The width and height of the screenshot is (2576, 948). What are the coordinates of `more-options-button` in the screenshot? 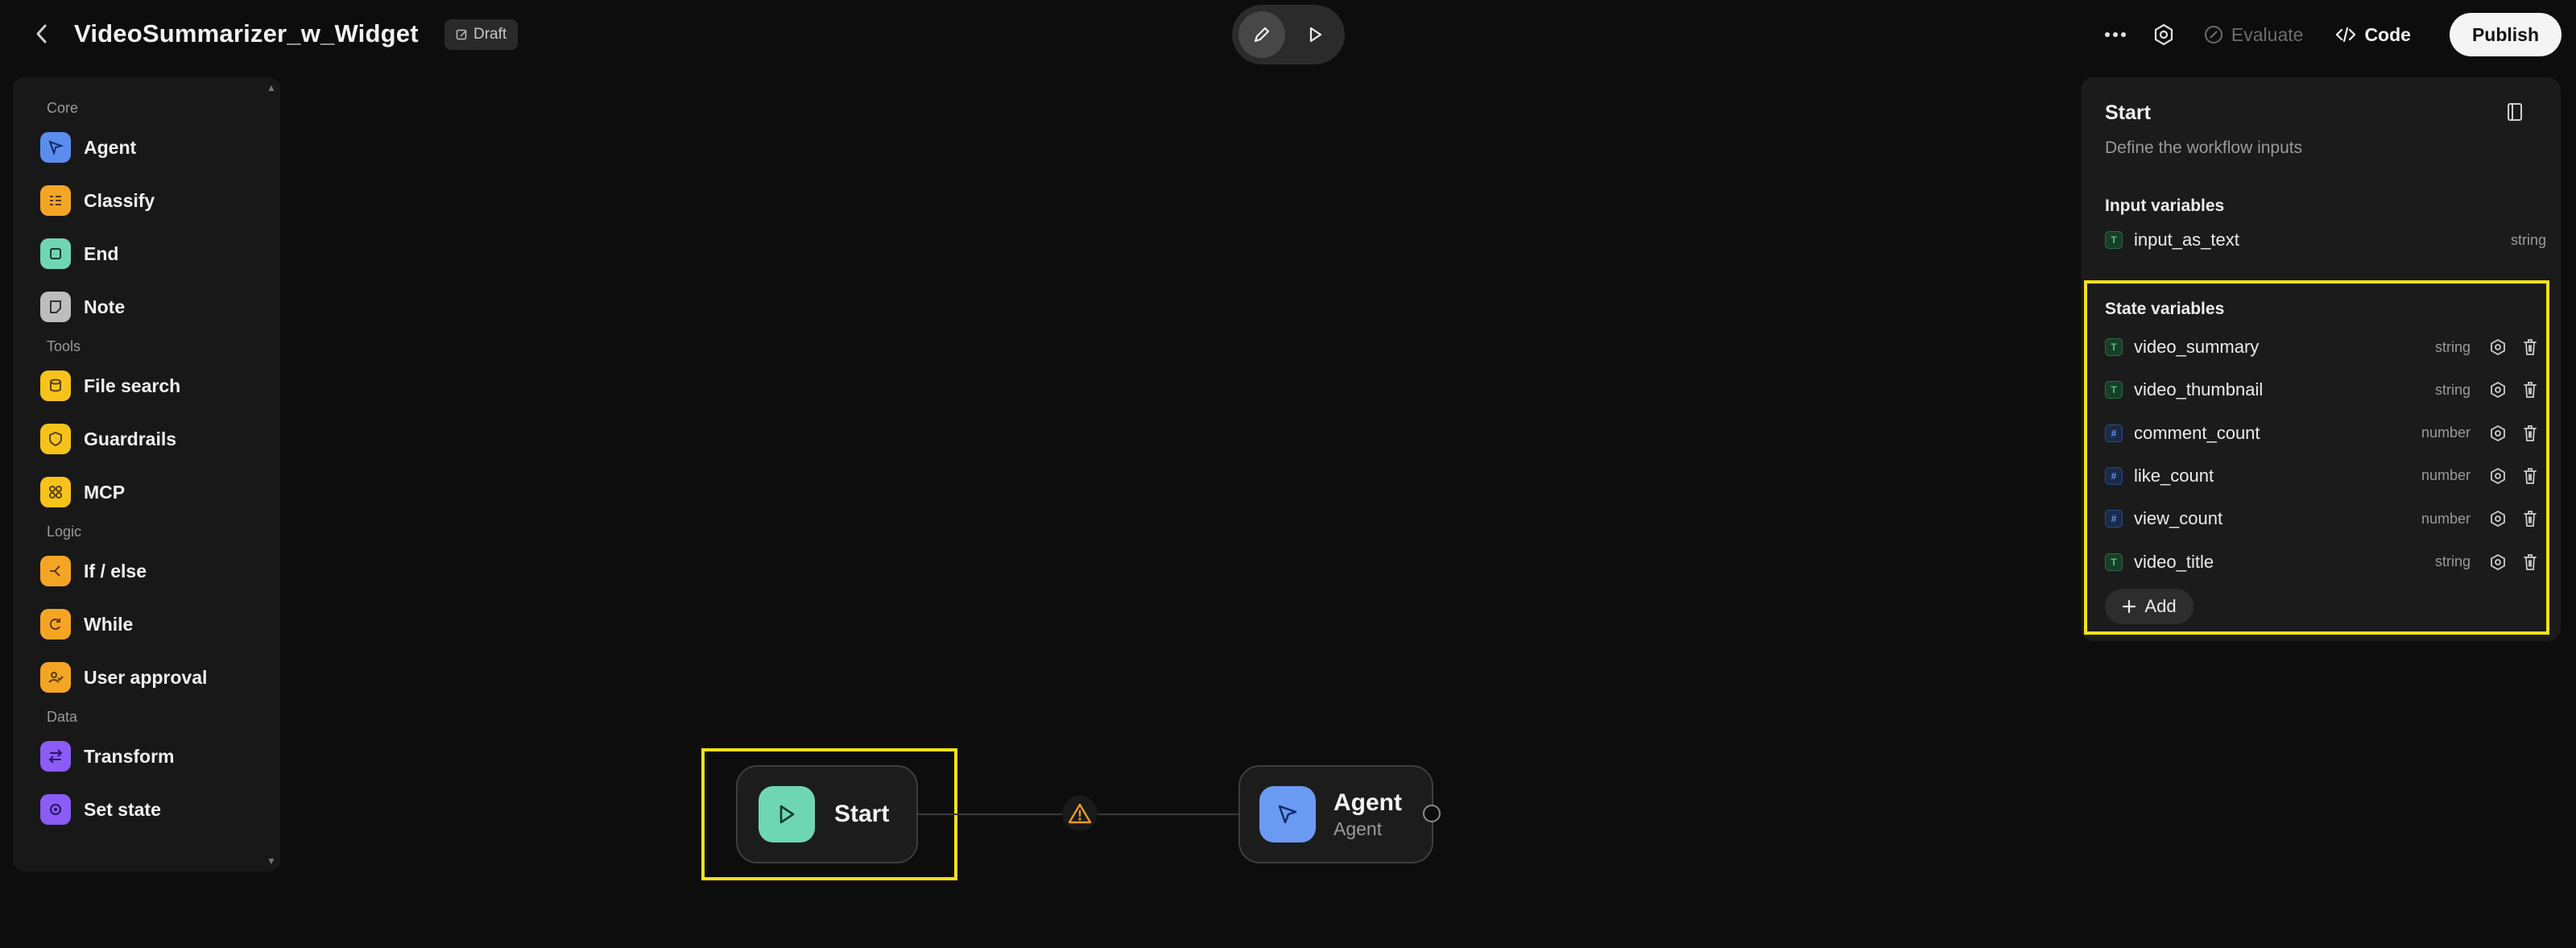 It's located at (2115, 35).